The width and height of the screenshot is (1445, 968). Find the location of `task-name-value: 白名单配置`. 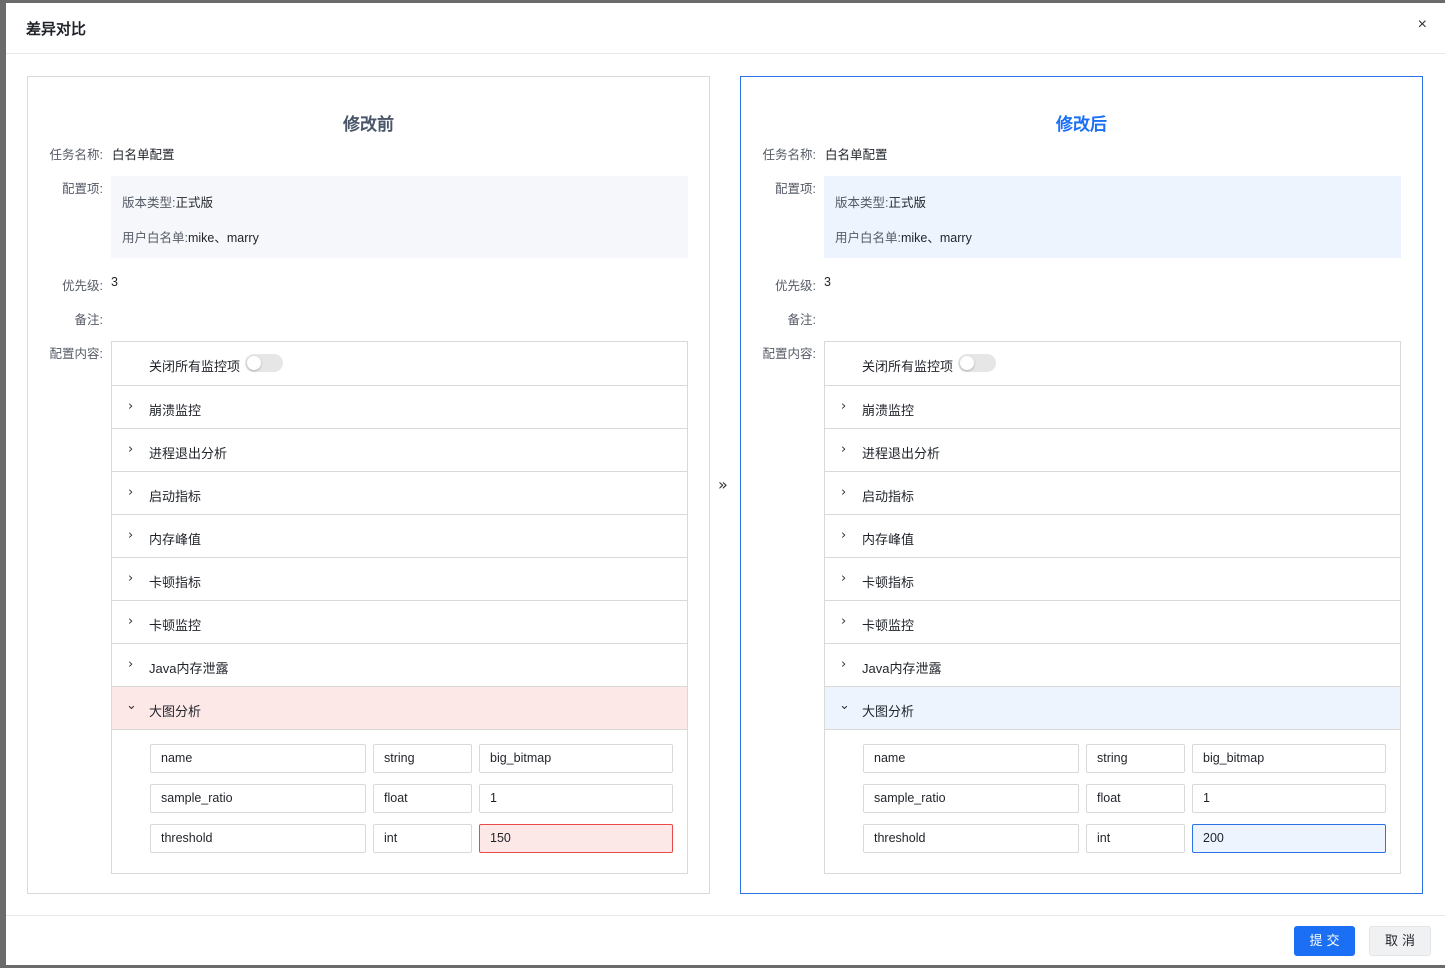

task-name-value: 白名单配置 is located at coordinates (143, 155).